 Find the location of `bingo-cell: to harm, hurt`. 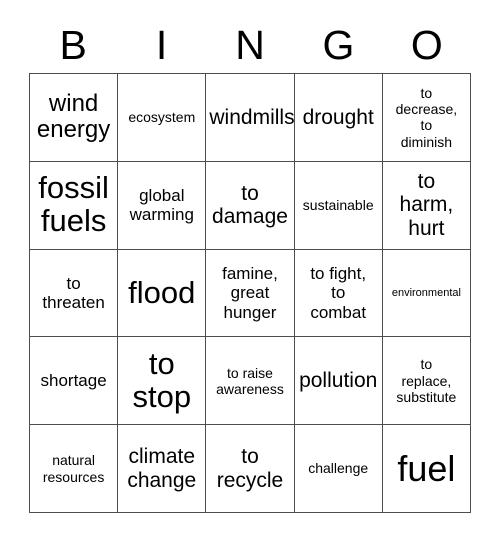

bingo-cell: to harm, hurt is located at coordinates (426, 205).